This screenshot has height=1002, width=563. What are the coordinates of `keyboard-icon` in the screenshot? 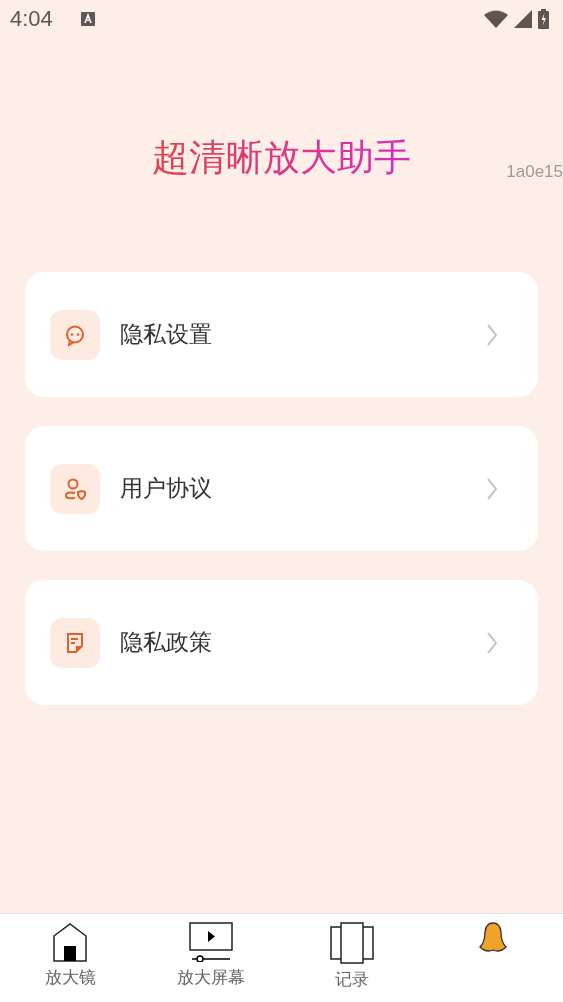 It's located at (87, 19).